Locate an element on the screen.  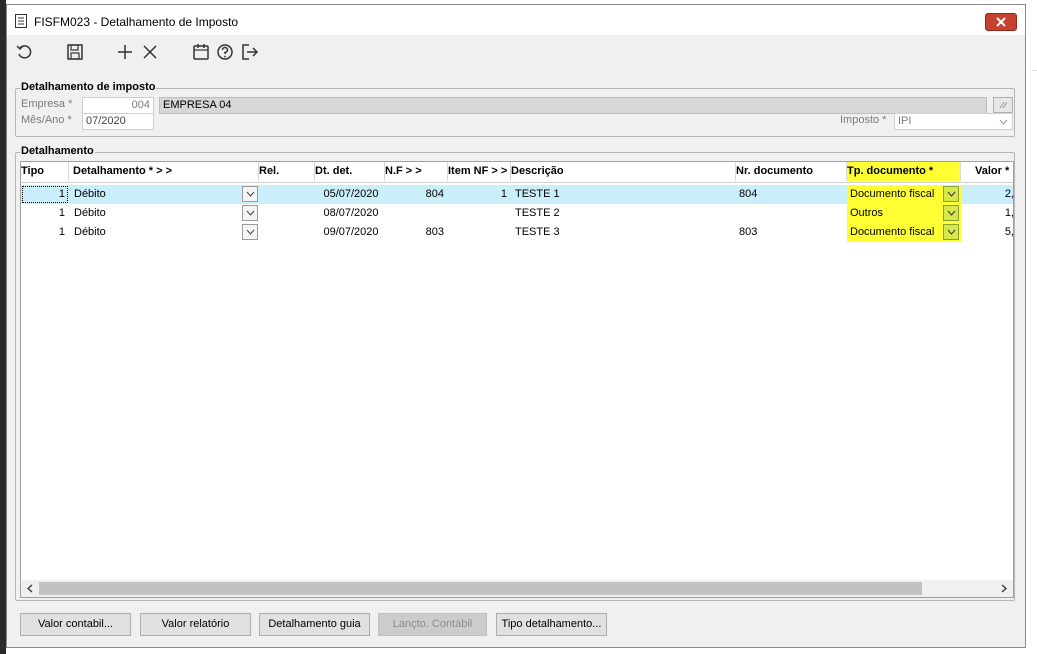
col-tipo: Tipo is located at coordinates (45, 171).